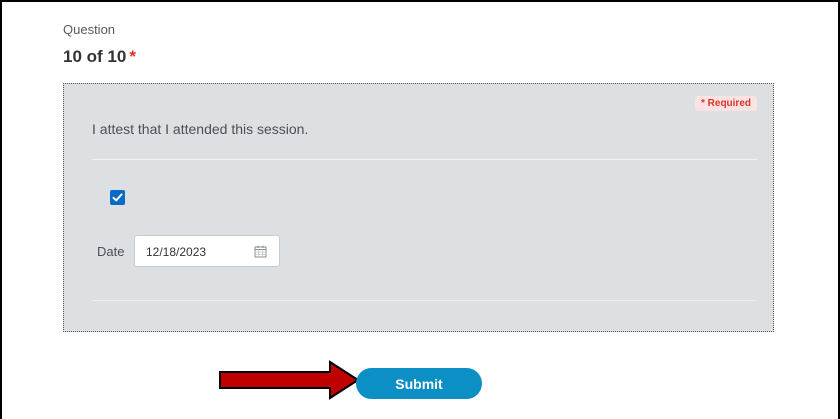 This screenshot has width=840, height=419. Describe the element at coordinates (260, 251) in the screenshot. I see `calendar-icon` at that location.